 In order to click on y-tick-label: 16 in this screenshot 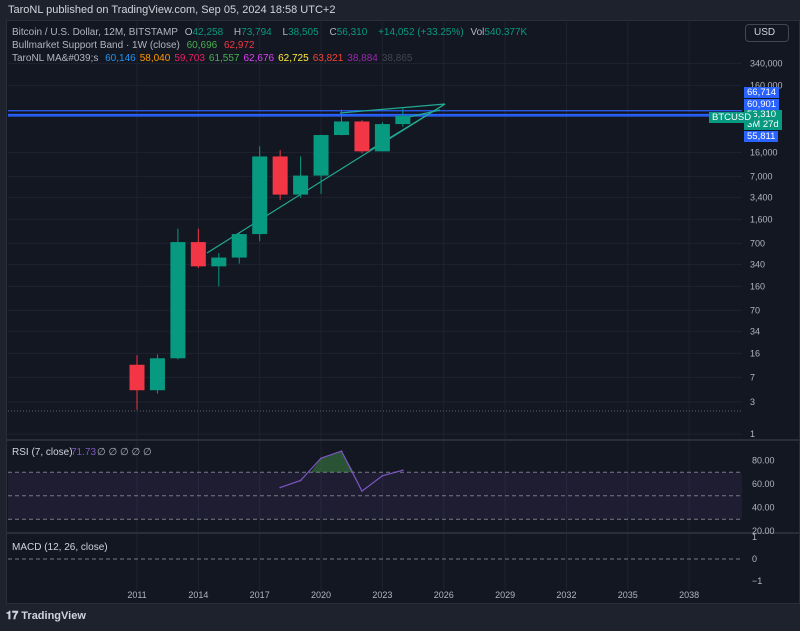, I will do `click(755, 353)`.